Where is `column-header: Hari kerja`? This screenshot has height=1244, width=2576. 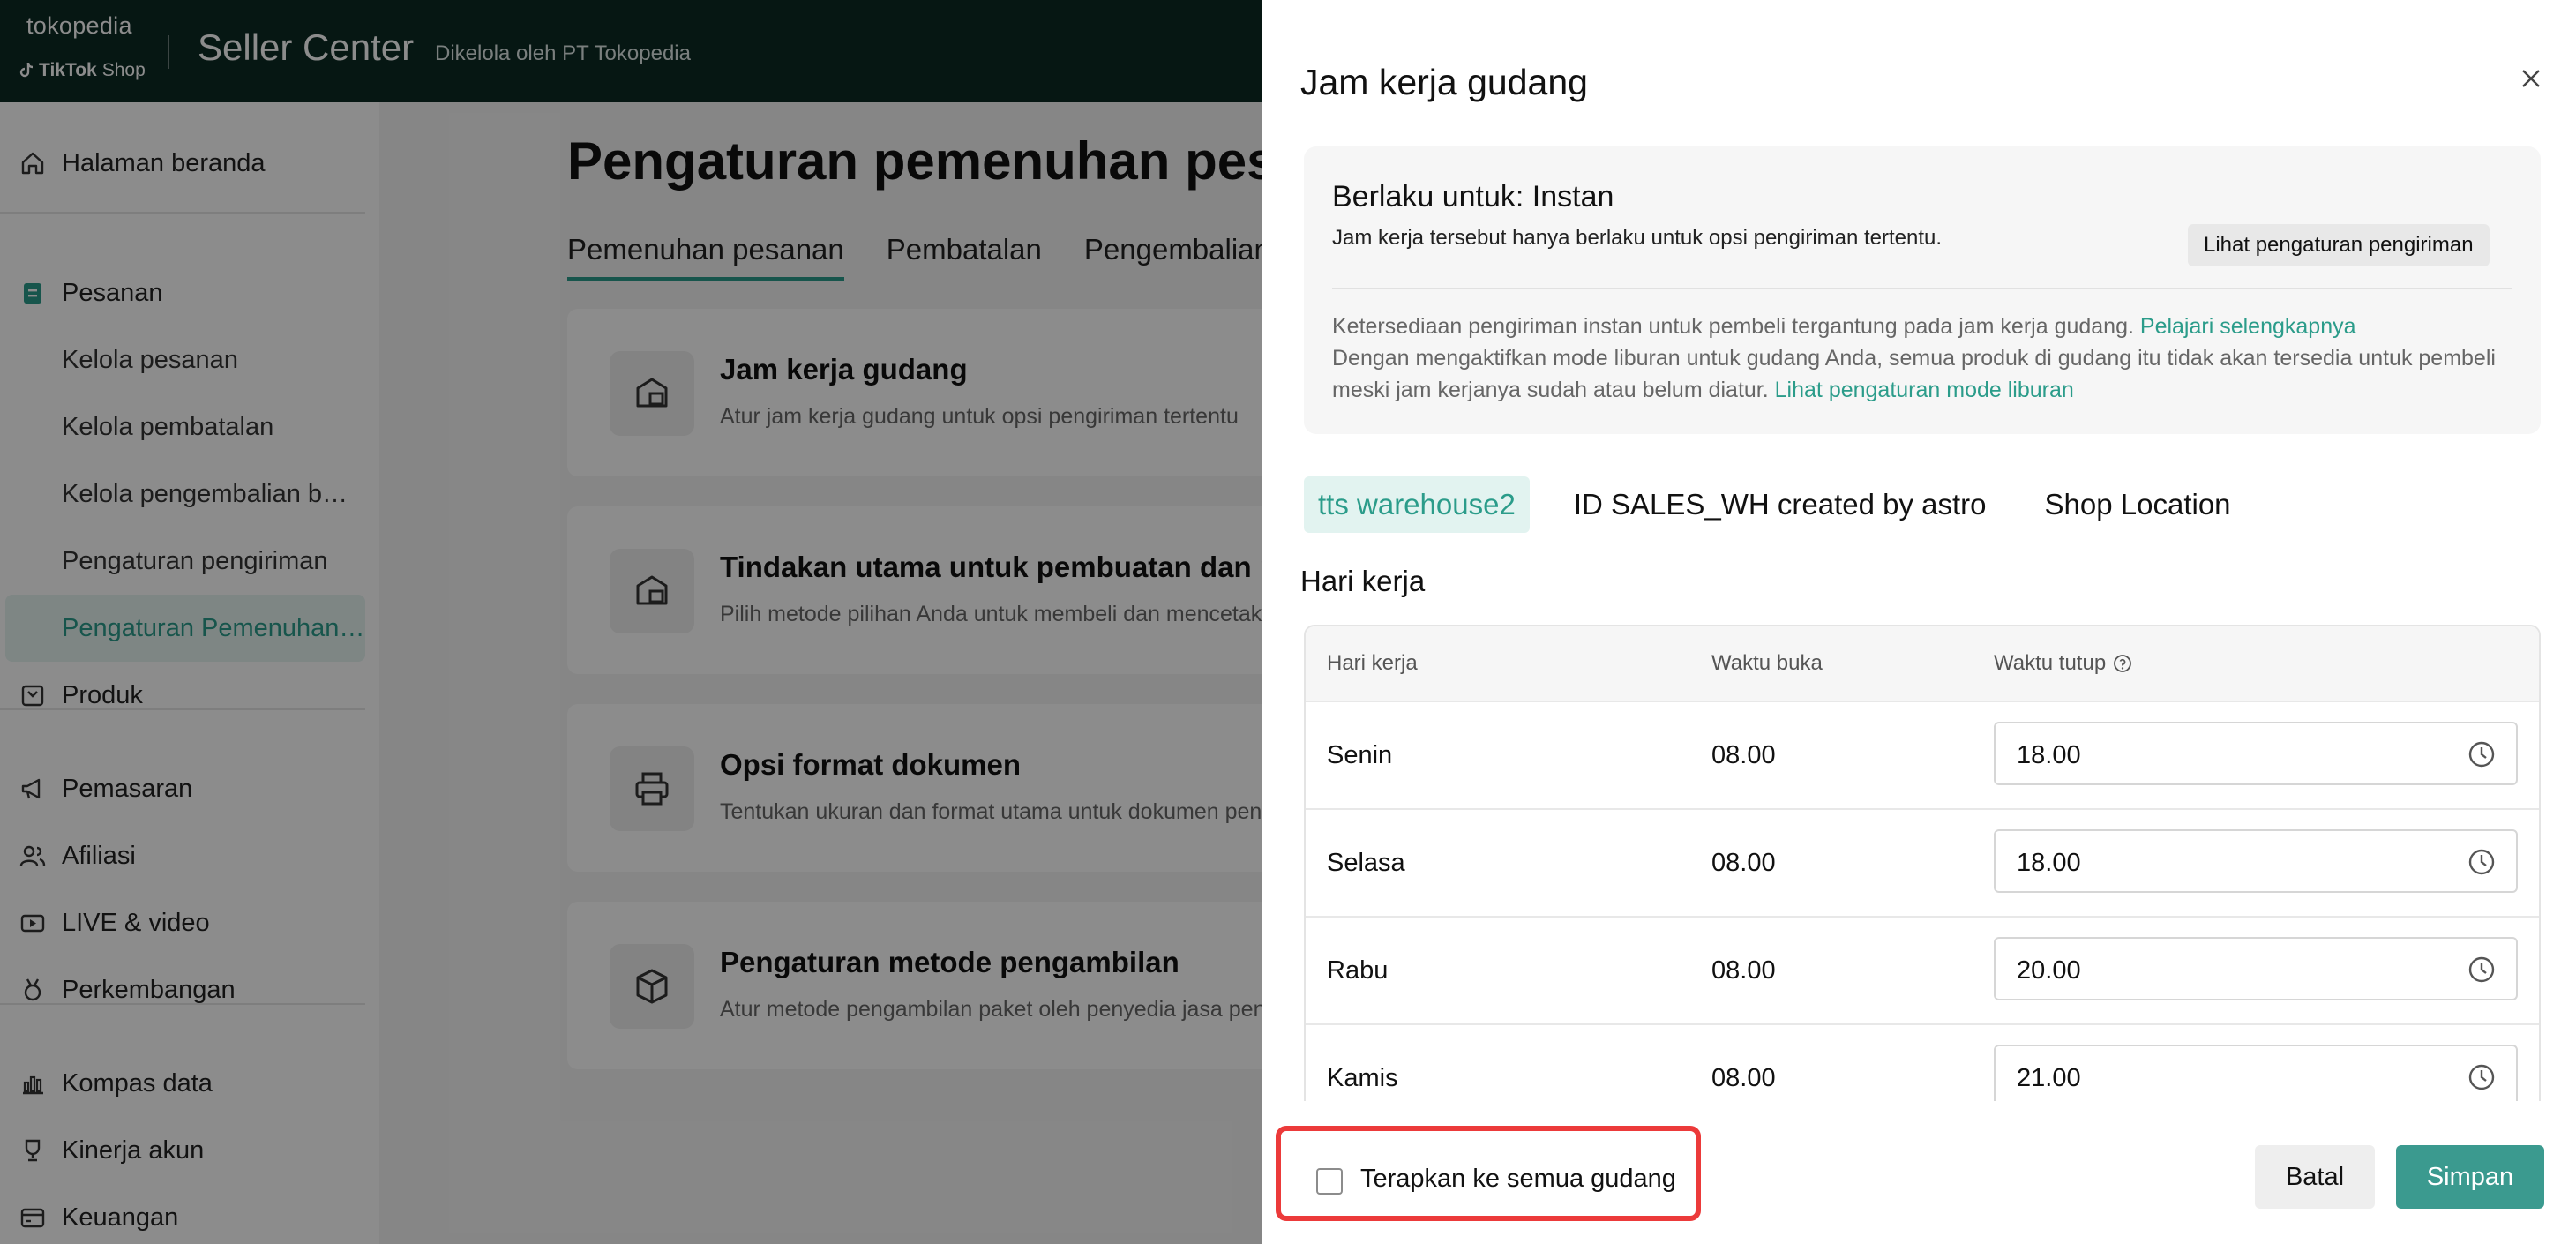 column-header: Hari kerja is located at coordinates (1373, 663).